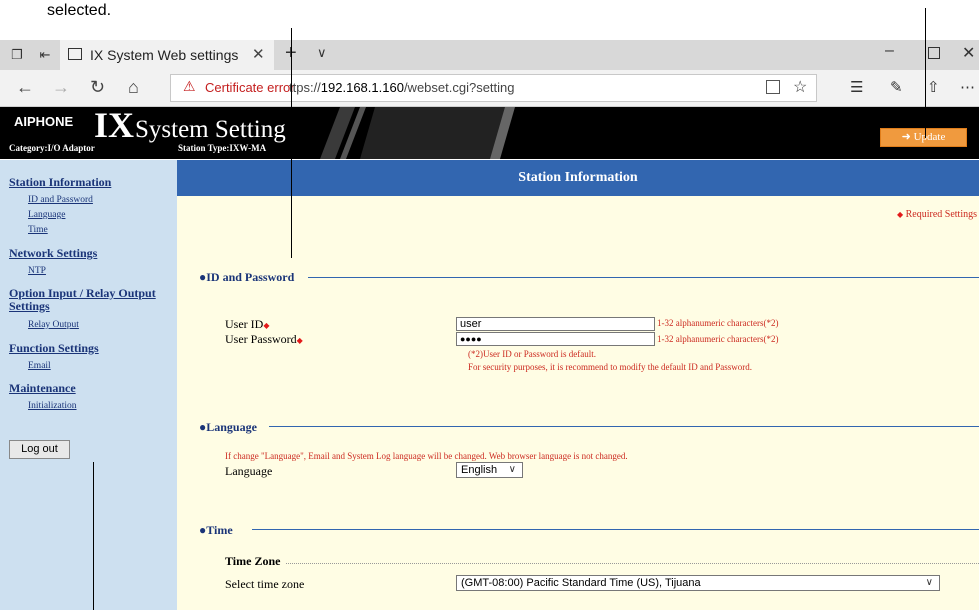 The width and height of the screenshot is (979, 610). Describe the element at coordinates (253, 561) in the screenshot. I see `time-zone-heading: Time Zone` at that location.